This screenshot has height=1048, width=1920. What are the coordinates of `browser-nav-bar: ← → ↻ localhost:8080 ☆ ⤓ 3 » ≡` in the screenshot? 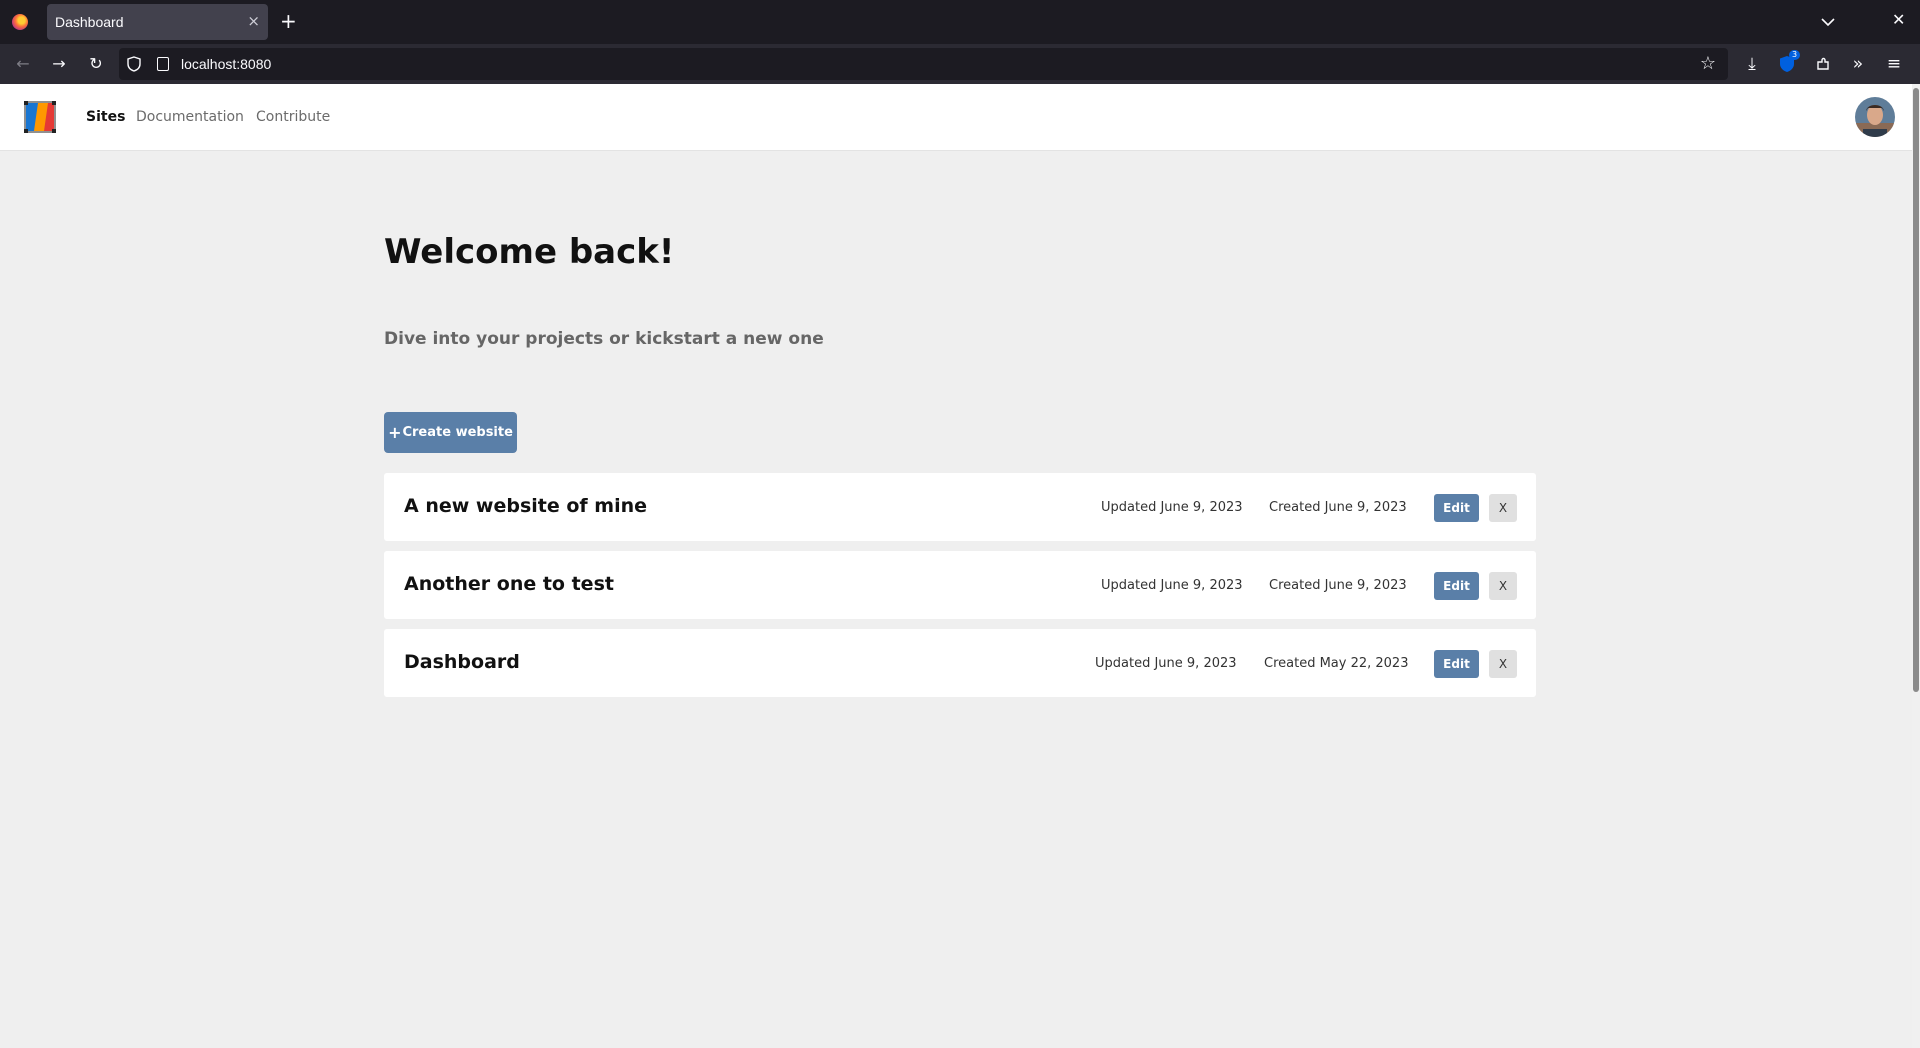 It's located at (960, 64).